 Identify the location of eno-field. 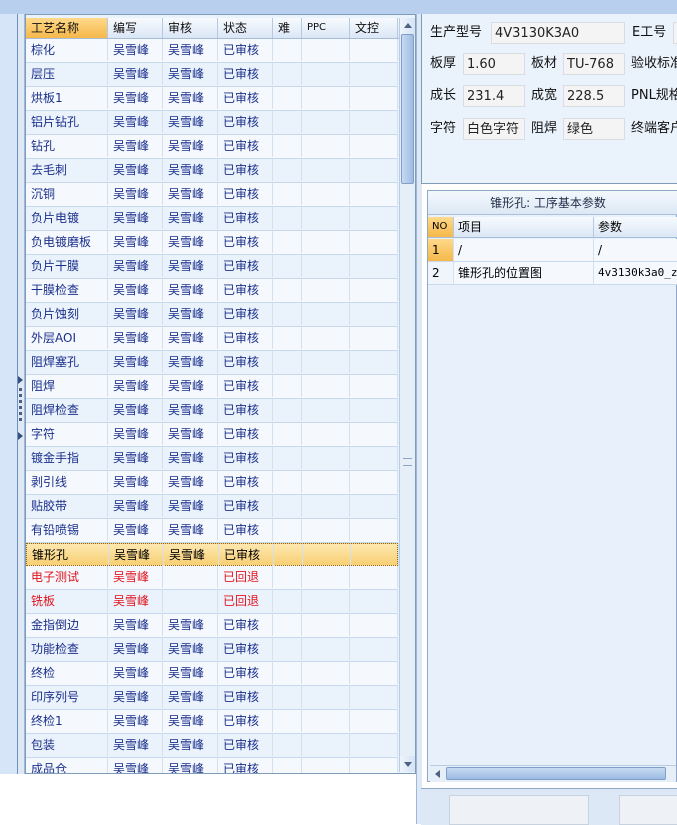
(675, 33).